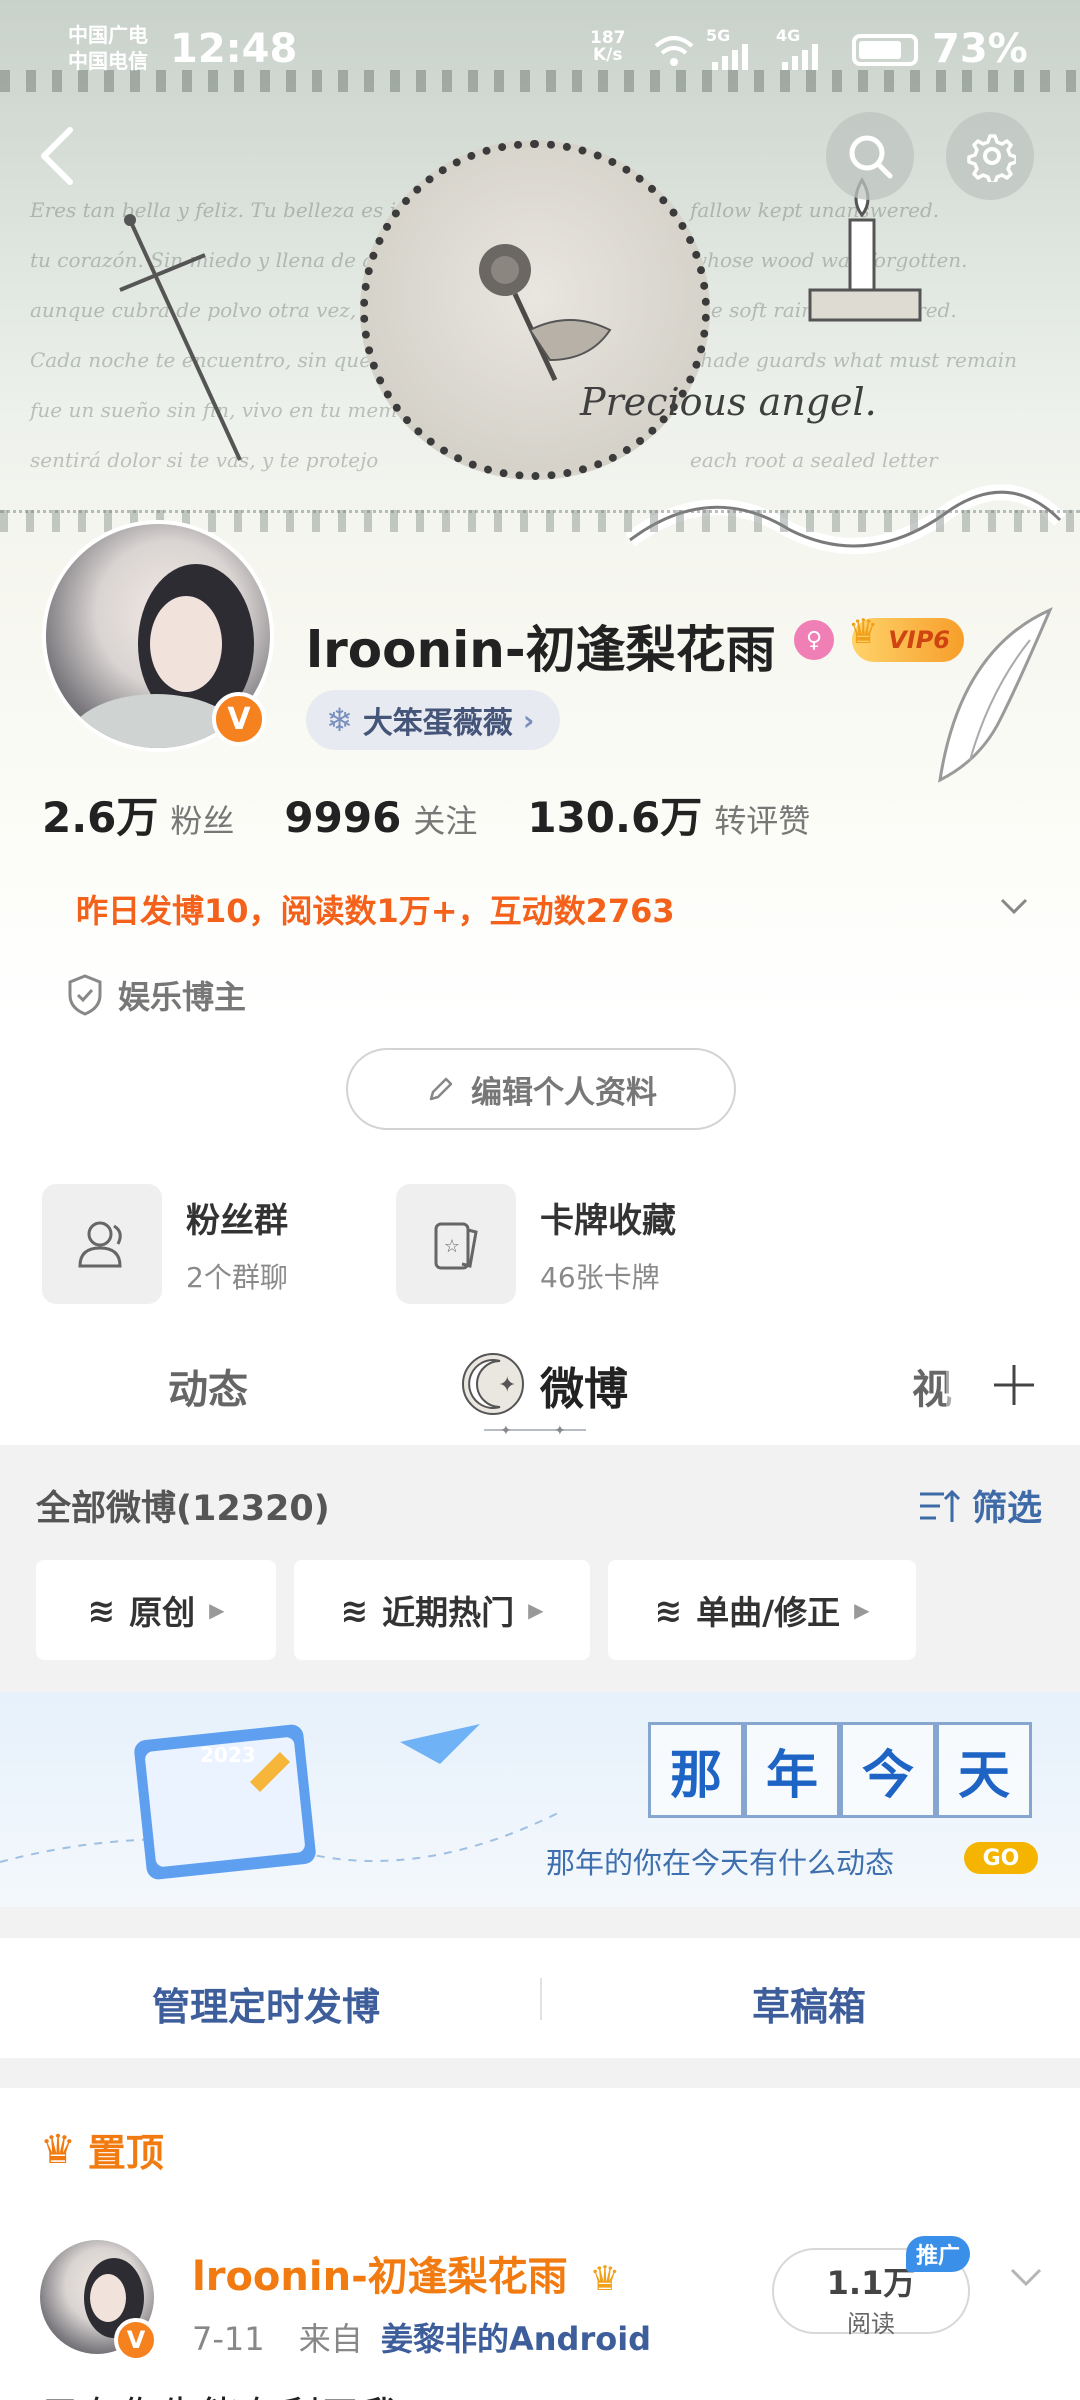 The image size is (1080, 2400). I want to click on battery-icon, so click(885, 50).